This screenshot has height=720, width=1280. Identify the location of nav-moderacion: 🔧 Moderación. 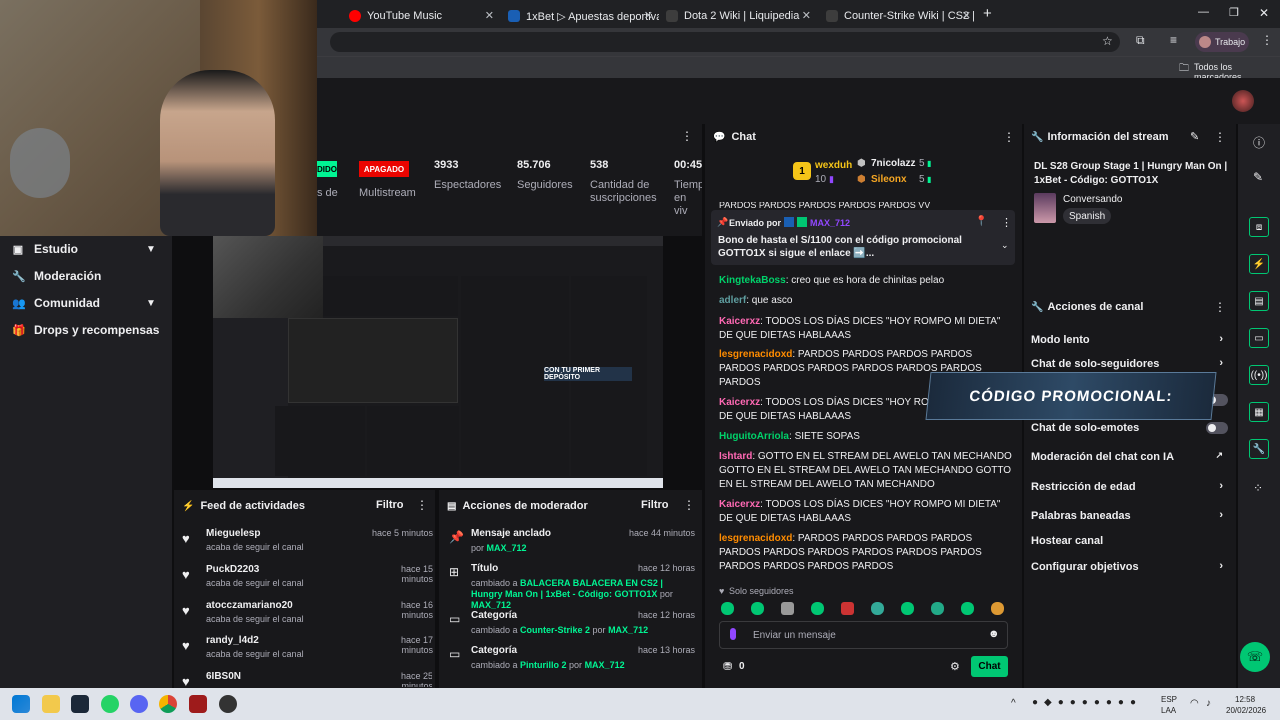
(56, 276).